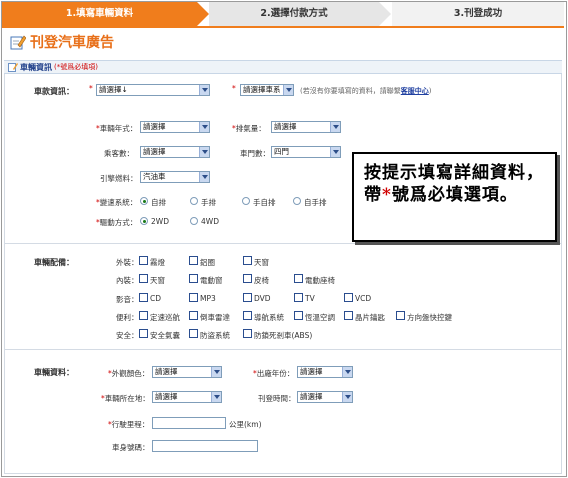 The height and width of the screenshot is (478, 568). Describe the element at coordinates (478, 14) in the screenshot. I see `step-3: 3.刊登成功` at that location.